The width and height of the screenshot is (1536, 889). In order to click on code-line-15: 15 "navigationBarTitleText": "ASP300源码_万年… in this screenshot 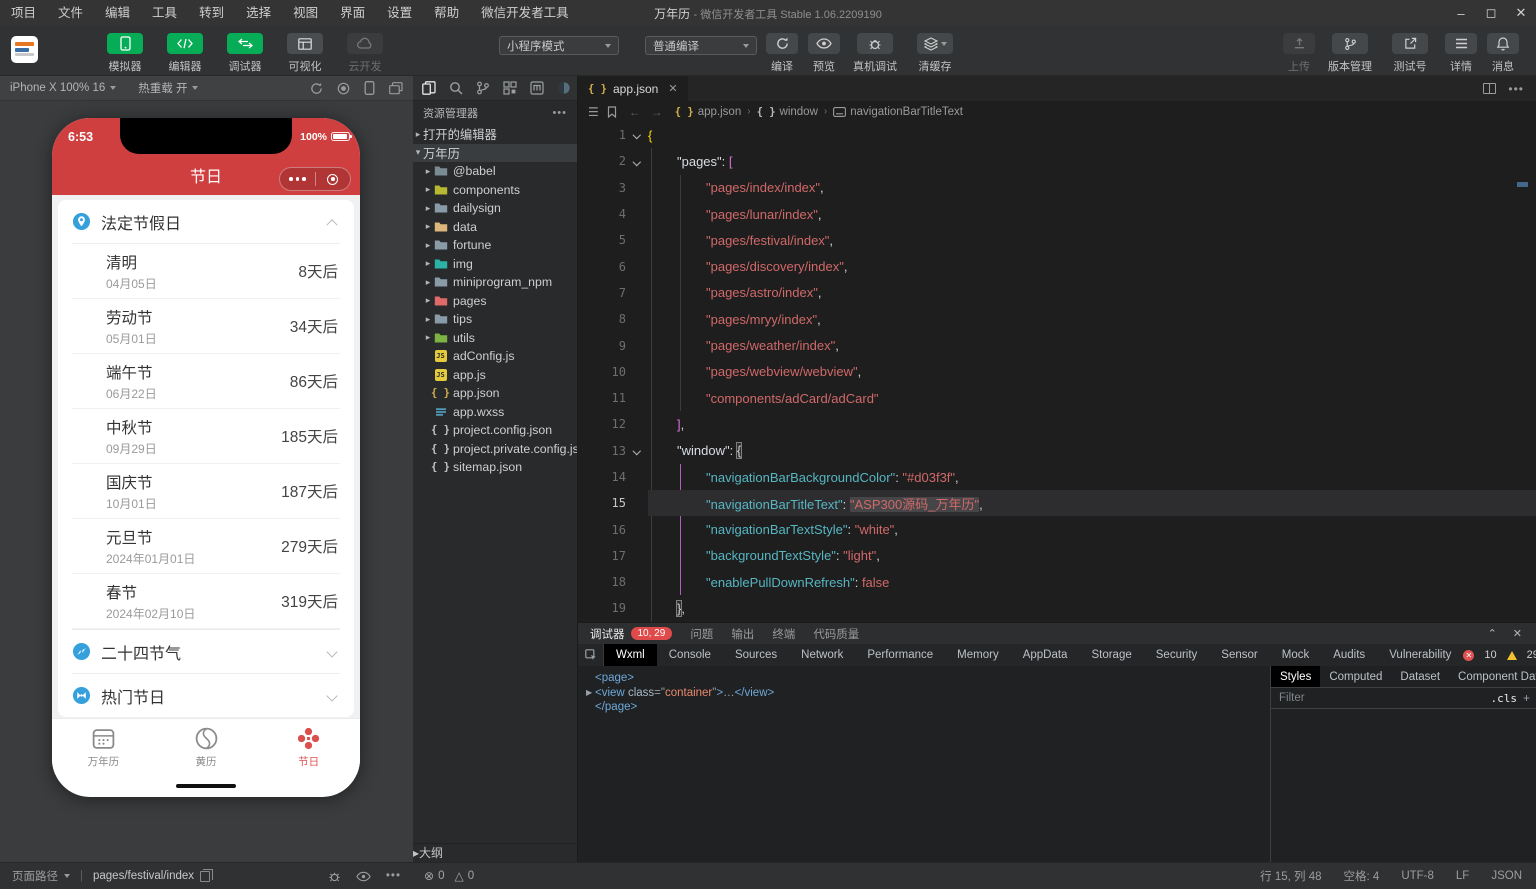, I will do `click(1057, 503)`.